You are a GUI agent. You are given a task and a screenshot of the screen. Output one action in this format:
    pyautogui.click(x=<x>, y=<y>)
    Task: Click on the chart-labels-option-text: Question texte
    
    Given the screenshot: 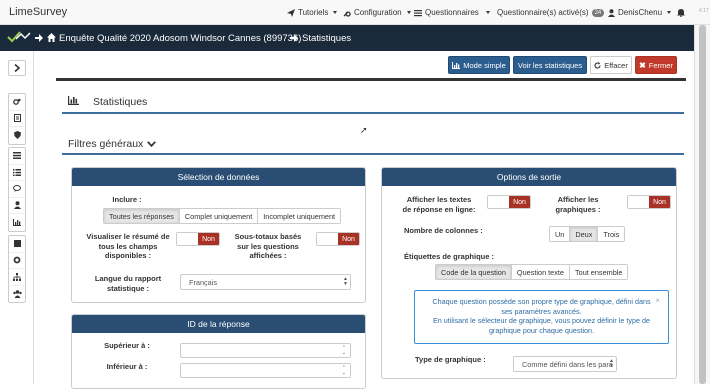 What is the action you would take?
    pyautogui.click(x=540, y=272)
    